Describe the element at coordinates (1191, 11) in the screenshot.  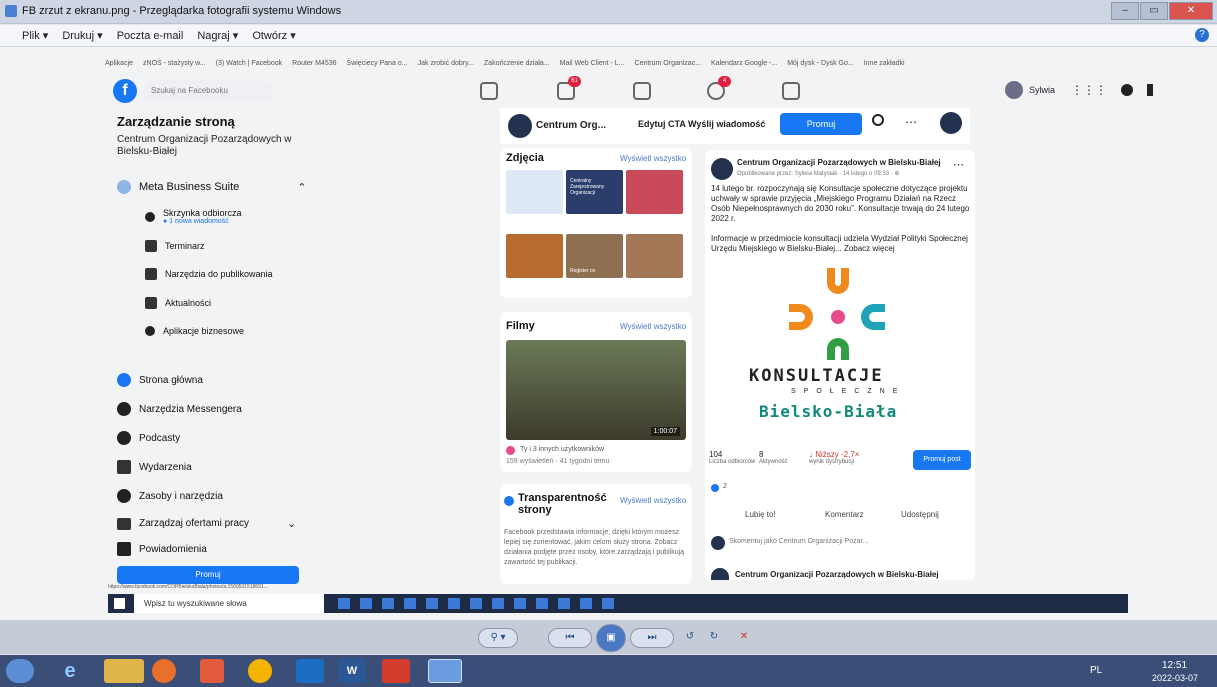
I see `close-button: ✕` at that location.